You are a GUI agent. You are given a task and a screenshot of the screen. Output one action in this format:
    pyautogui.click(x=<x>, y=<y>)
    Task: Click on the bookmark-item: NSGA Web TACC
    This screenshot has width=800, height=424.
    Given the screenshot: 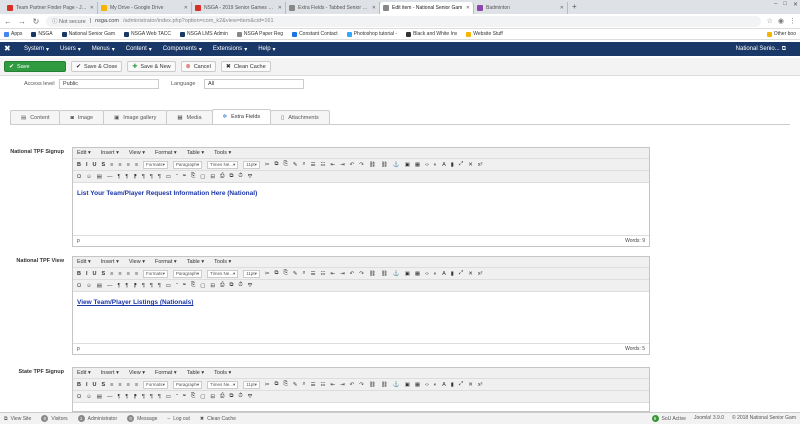 What is the action you would take?
    pyautogui.click(x=147, y=34)
    